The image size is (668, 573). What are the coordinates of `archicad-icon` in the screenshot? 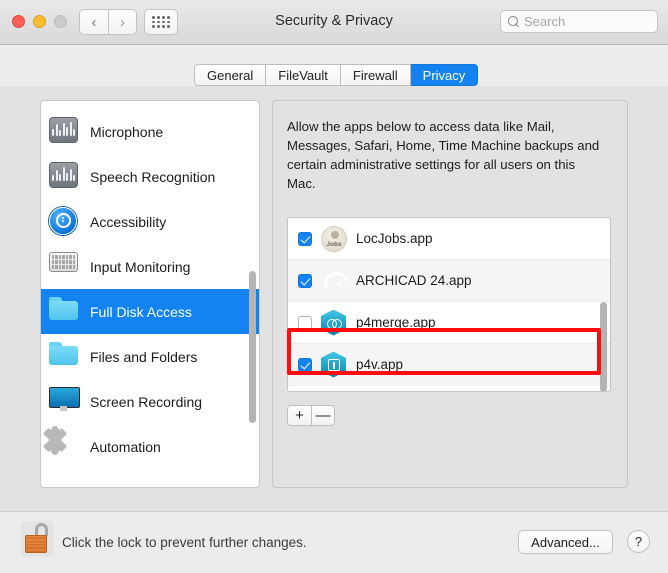 It's located at (334, 281).